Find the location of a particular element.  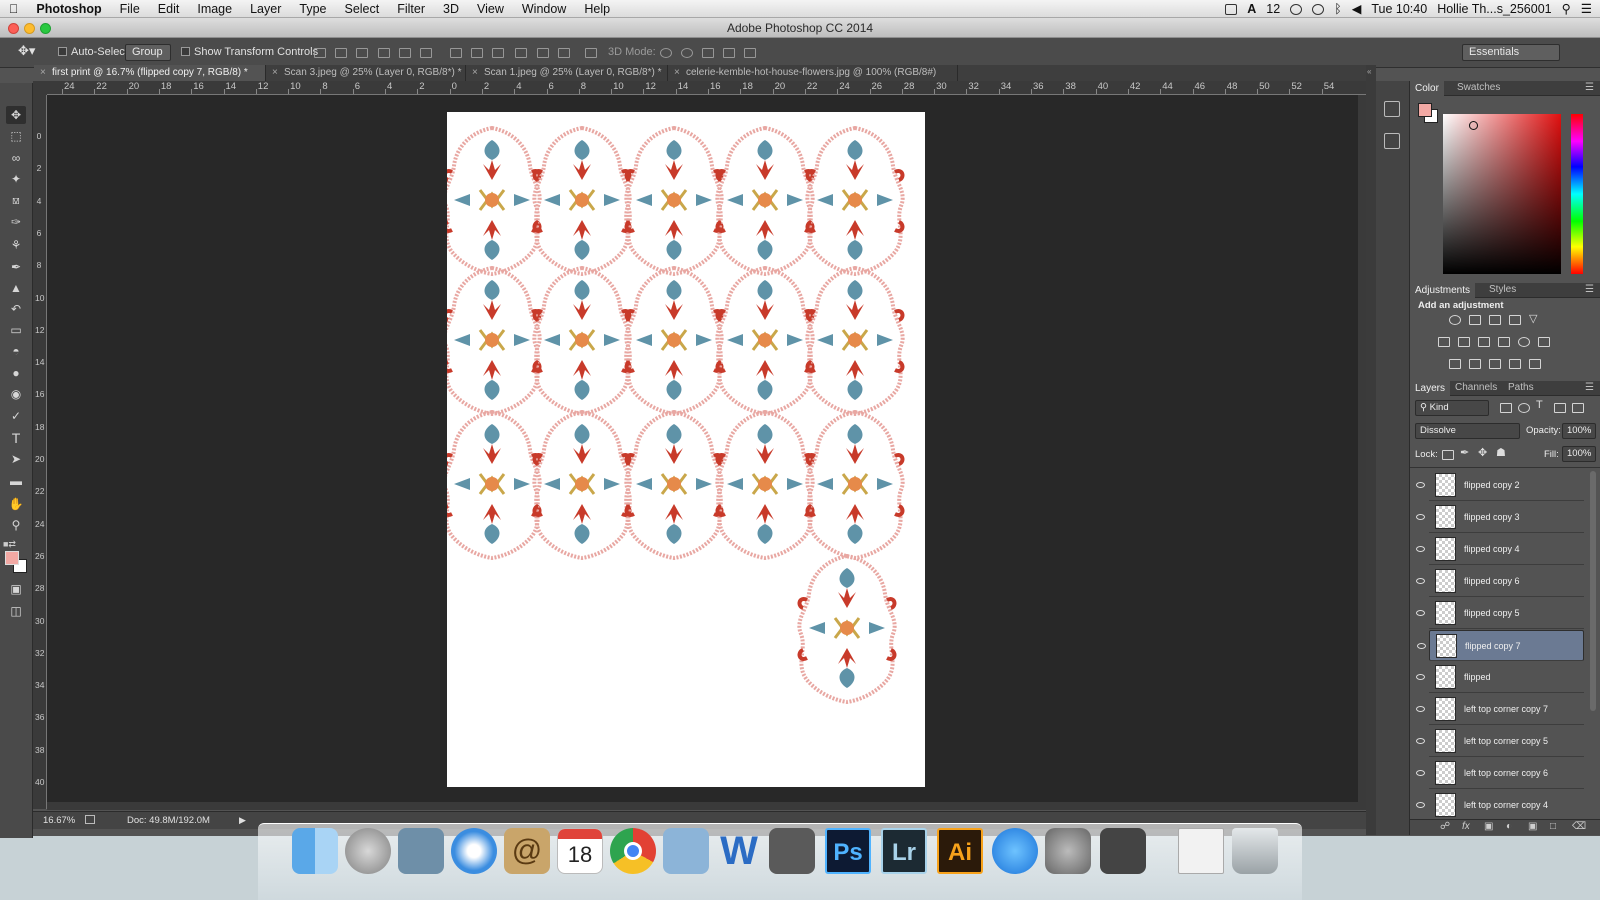

vertical-ruler: 024681012141618202224262830323436384042 is located at coordinates (40, 452).